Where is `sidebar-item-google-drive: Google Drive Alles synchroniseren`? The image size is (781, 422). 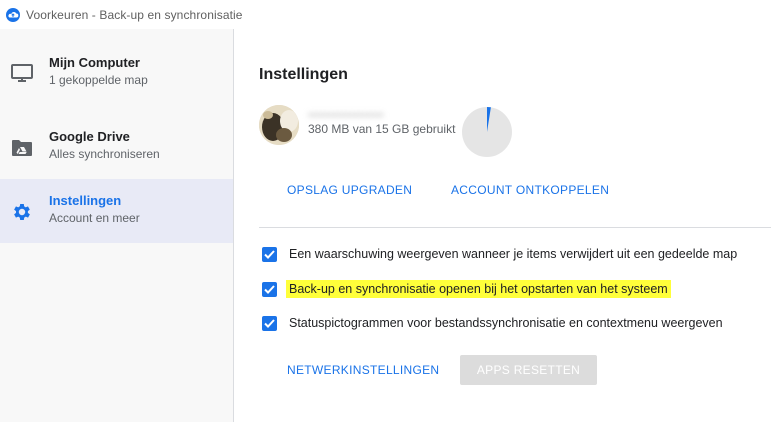
sidebar-item-google-drive: Google Drive Alles synchroniseren is located at coordinates (116, 147).